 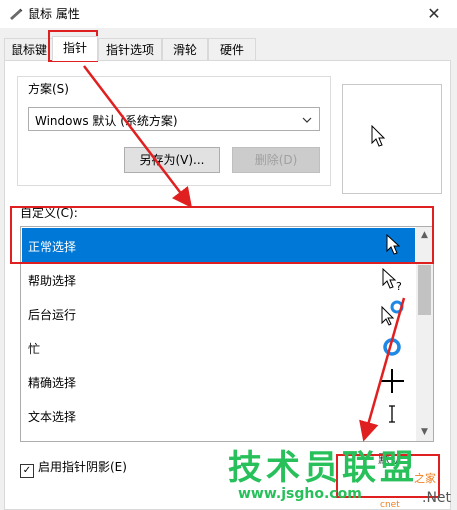 What do you see at coordinates (425, 478) in the screenshot?
I see `watermark-brand: 之家` at bounding box center [425, 478].